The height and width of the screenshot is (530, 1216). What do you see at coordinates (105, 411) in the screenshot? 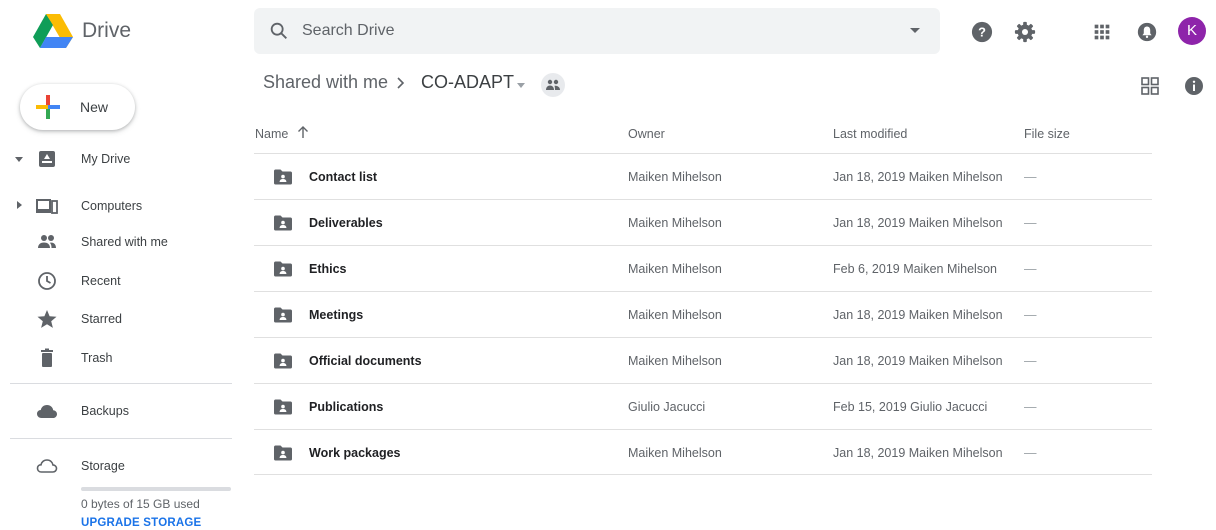
I see `sidebar-item-label: Backups` at bounding box center [105, 411].